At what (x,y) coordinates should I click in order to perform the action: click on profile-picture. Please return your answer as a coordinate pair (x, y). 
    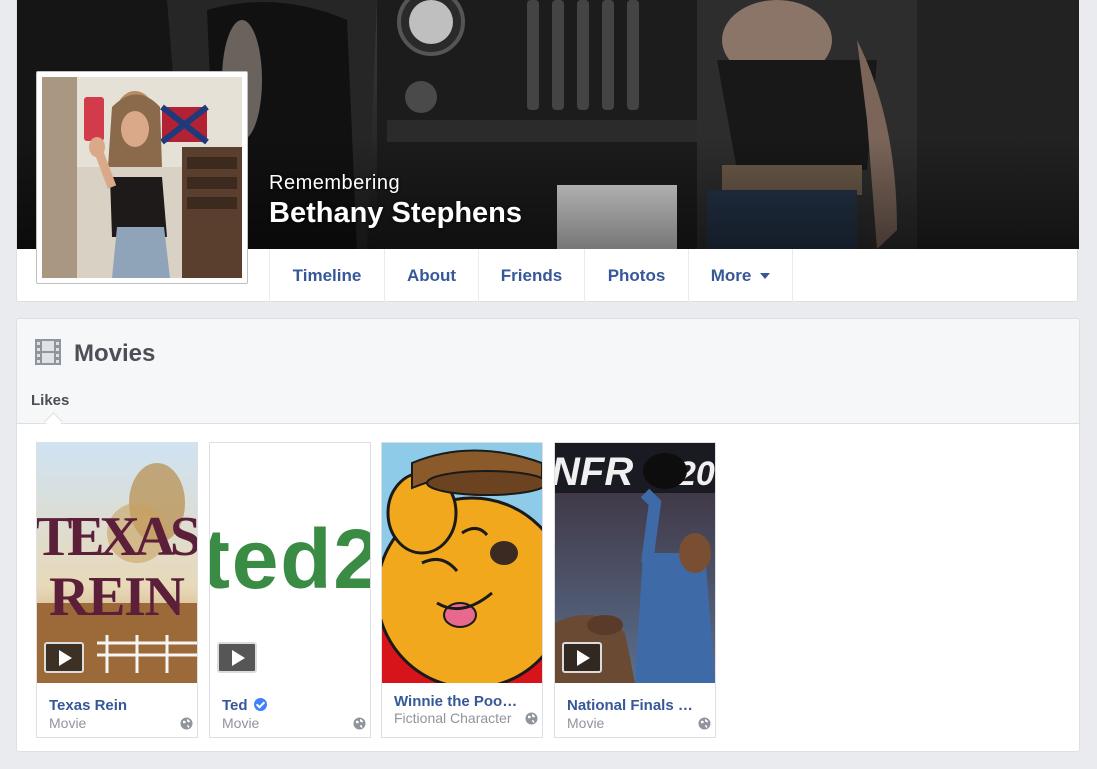
    Looking at the image, I should click on (142, 177).